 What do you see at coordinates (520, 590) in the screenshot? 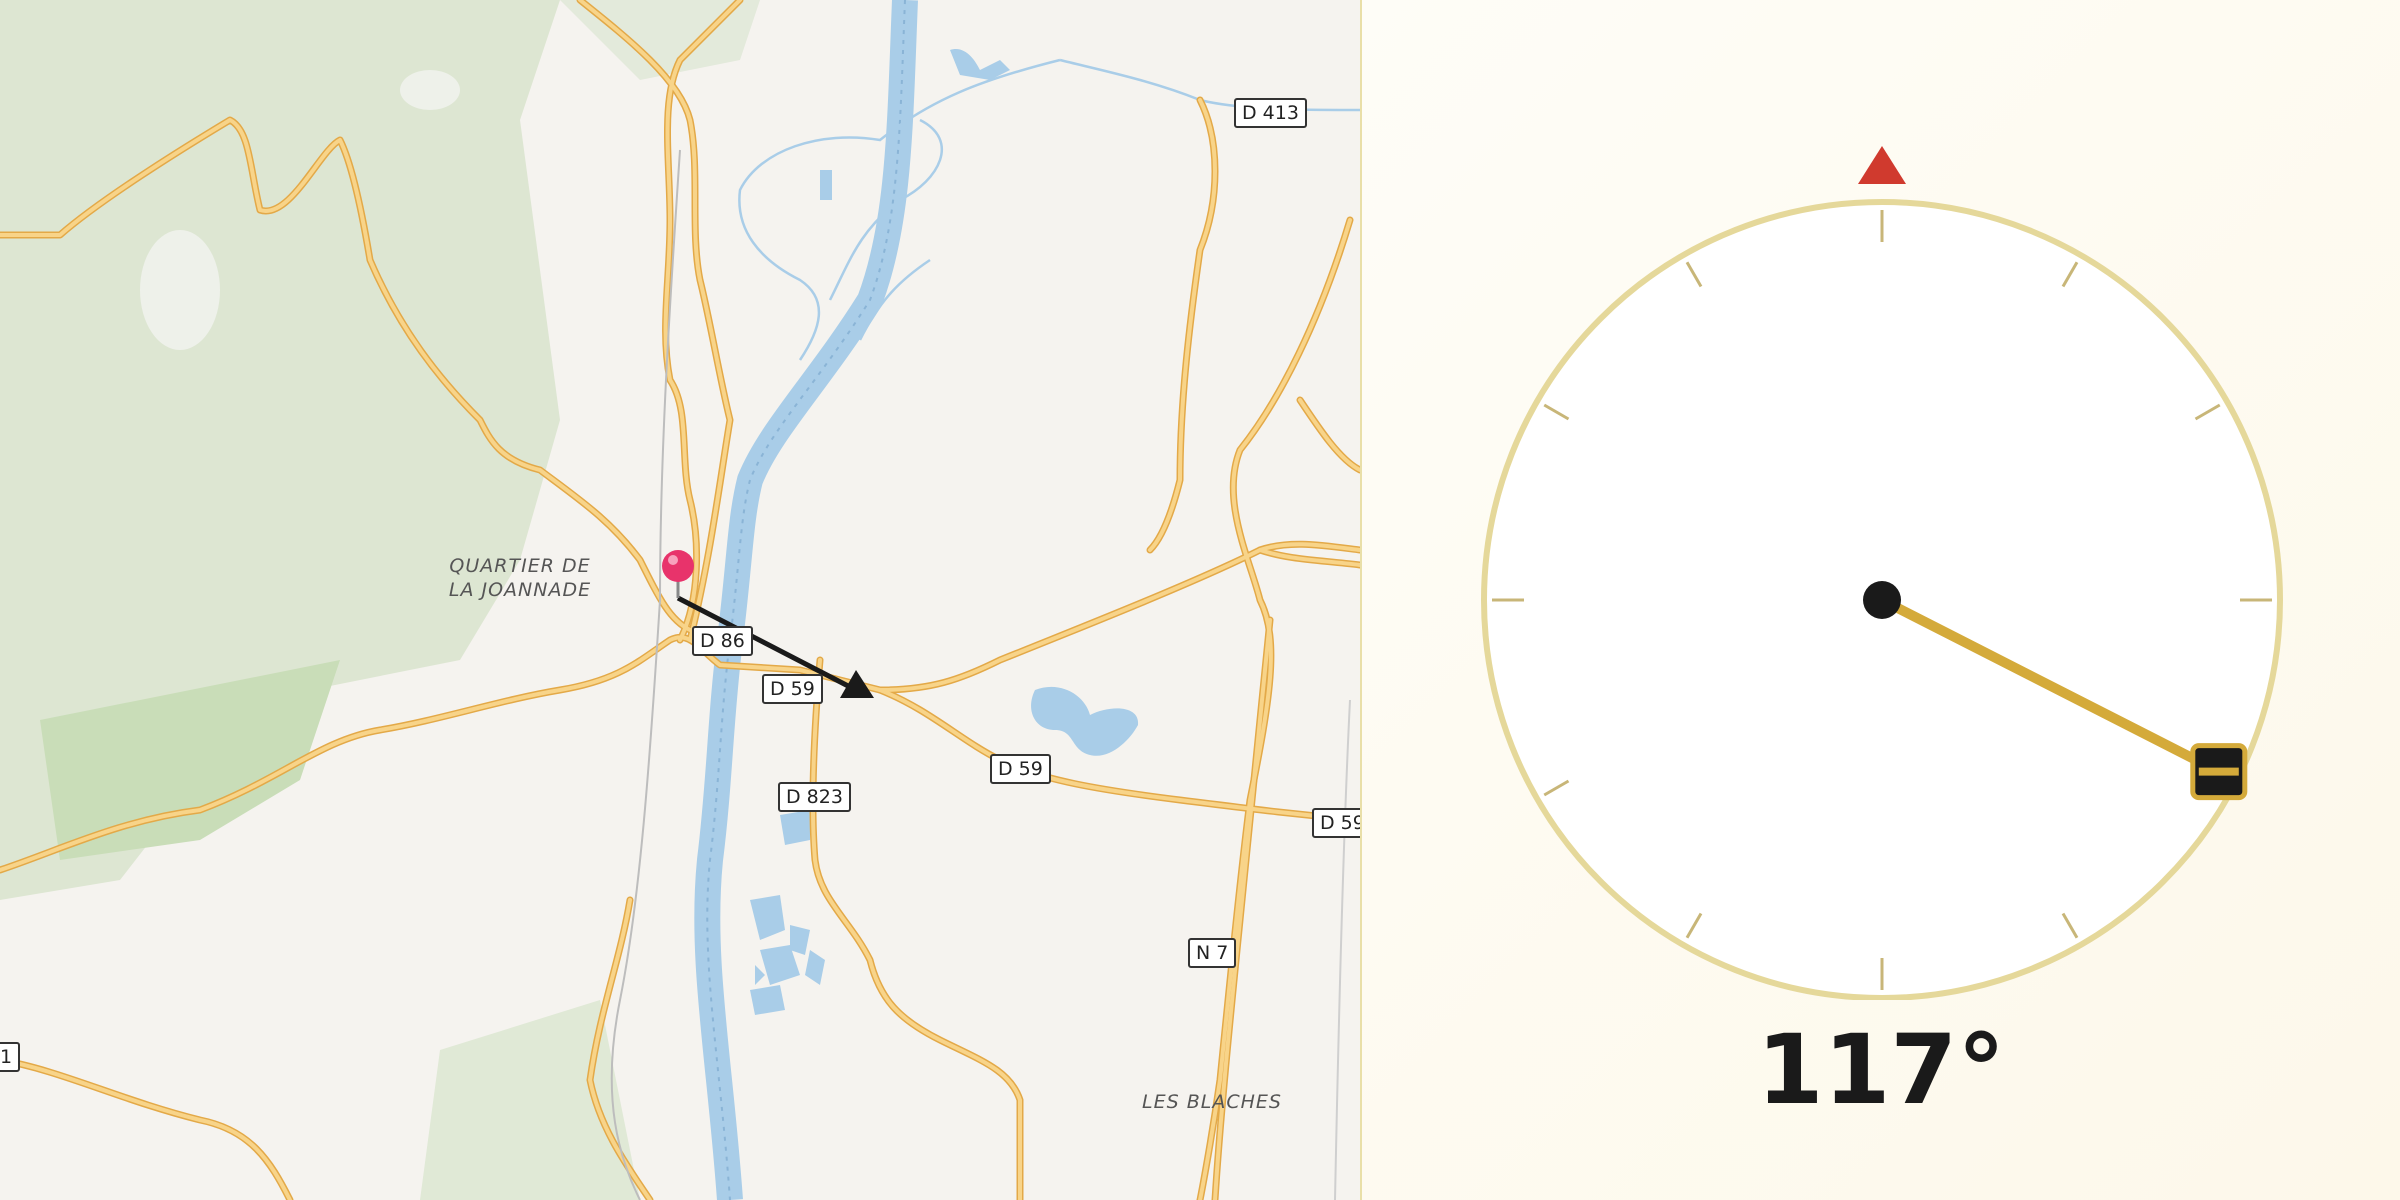
I see `place-label-line: LA JOANNADE` at bounding box center [520, 590].